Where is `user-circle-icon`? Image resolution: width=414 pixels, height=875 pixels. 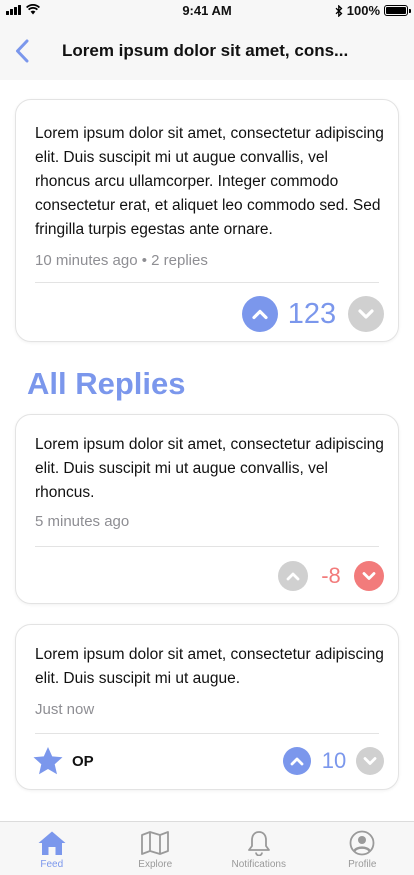 user-circle-icon is located at coordinates (362, 843).